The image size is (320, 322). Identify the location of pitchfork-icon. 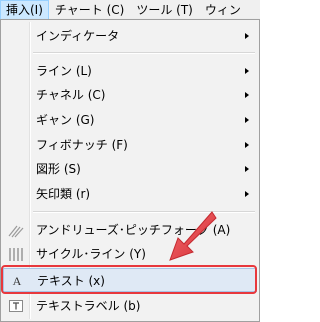
(16, 231).